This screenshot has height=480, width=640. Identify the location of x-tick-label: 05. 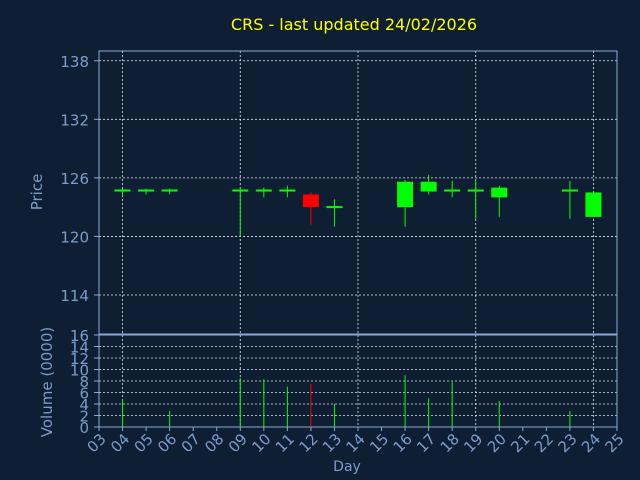
(144, 443).